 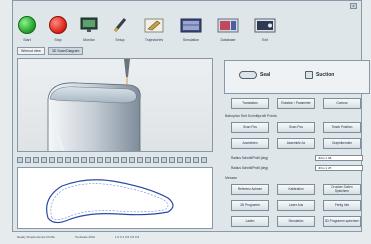 I want to click on teach-position-button: Teach Position, so click(x=342, y=127).